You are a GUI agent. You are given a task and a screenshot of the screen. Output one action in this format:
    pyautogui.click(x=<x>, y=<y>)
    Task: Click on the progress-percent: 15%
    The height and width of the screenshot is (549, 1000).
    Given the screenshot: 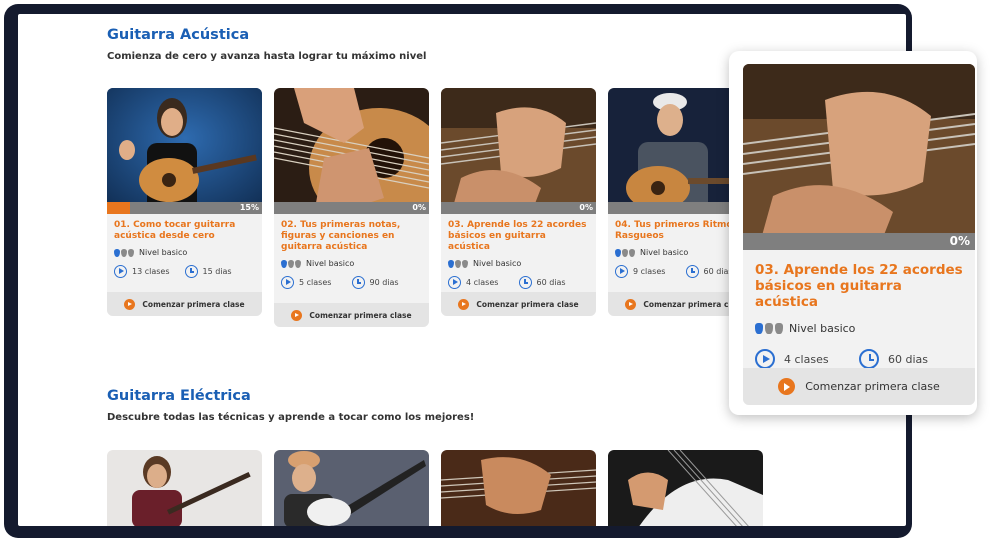 What is the action you would take?
    pyautogui.click(x=249, y=207)
    